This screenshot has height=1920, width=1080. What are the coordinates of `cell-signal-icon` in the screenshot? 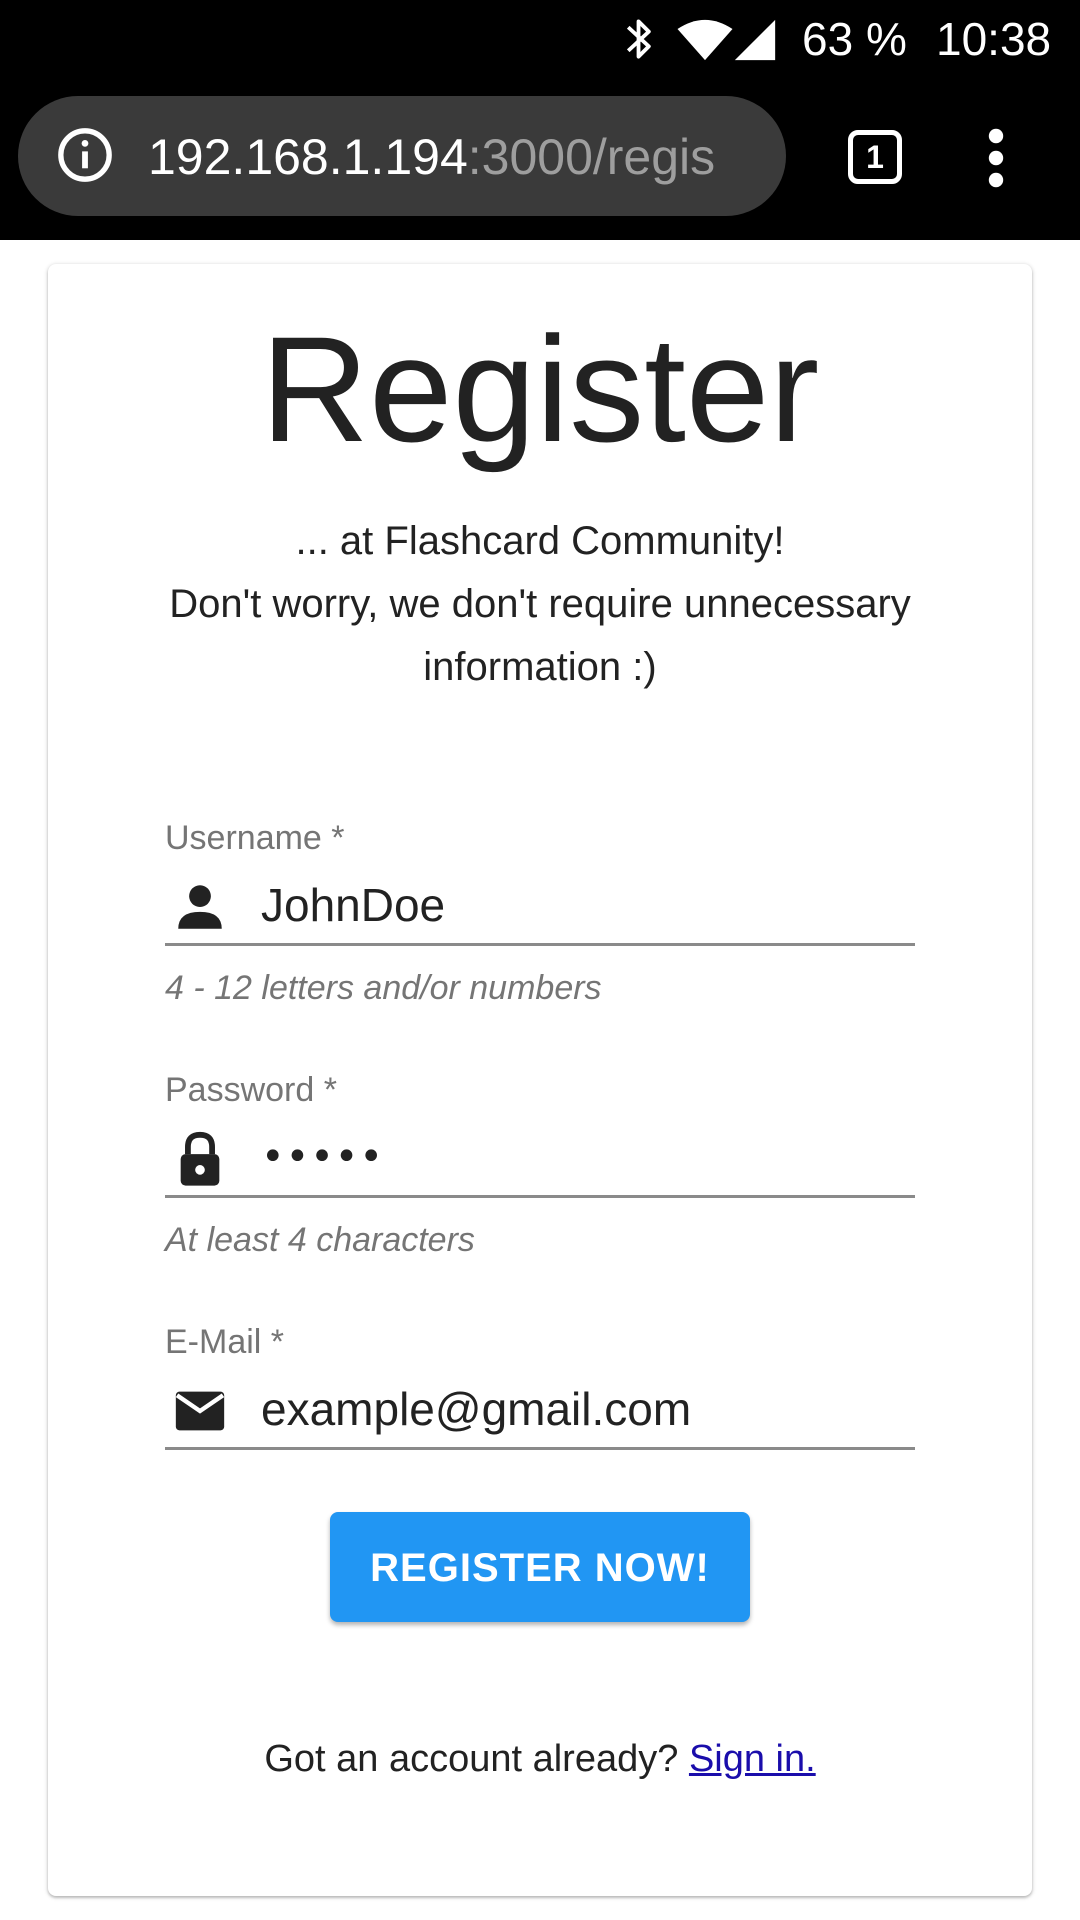 It's located at (755, 40).